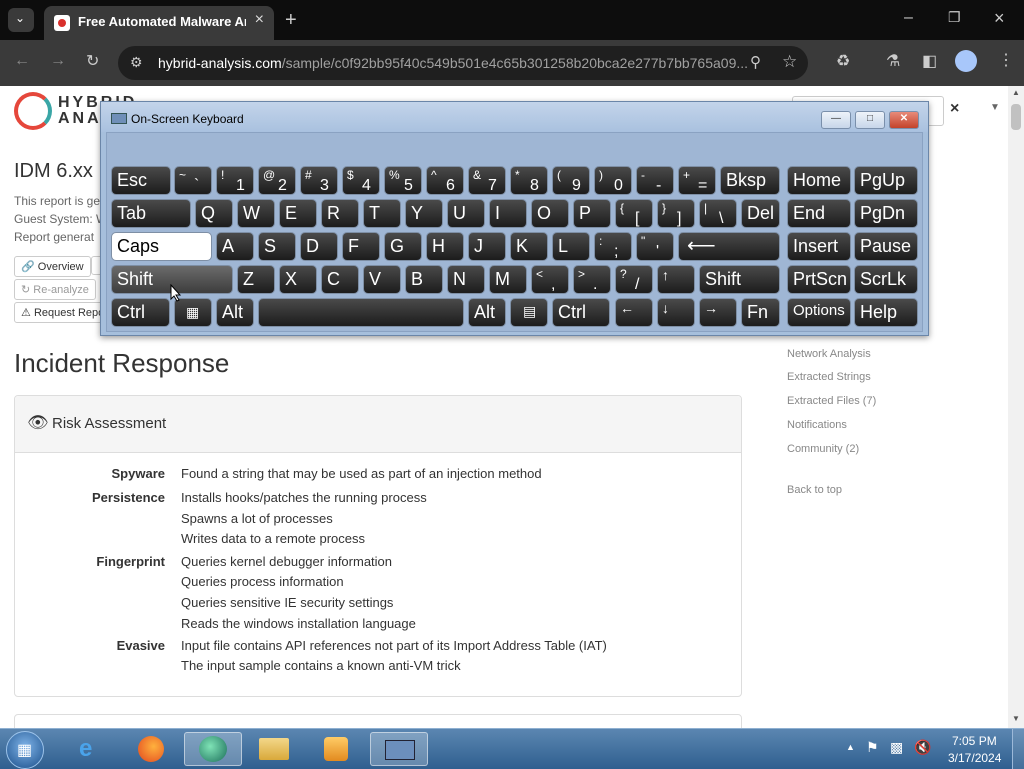 The image size is (1024, 769). I want to click on sidebar-link-notifications: Notifications, so click(817, 425).